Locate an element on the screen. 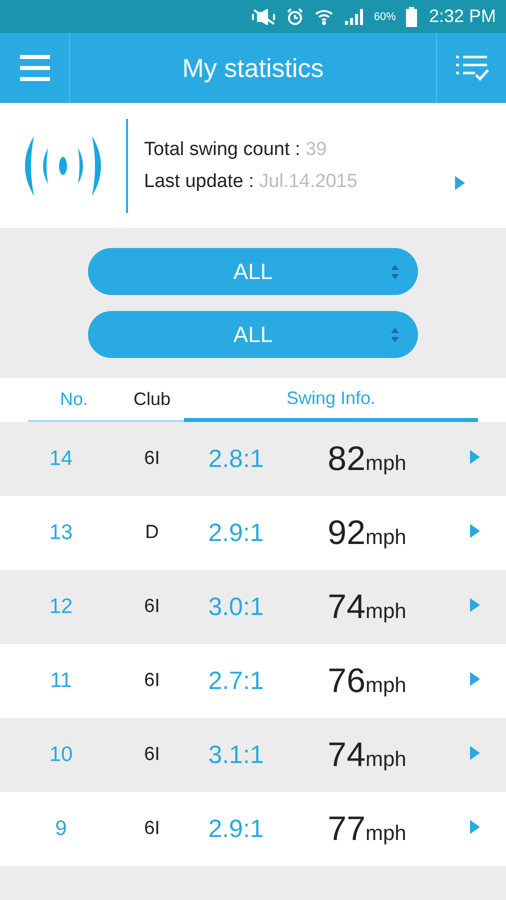 Image resolution: width=506 pixels, height=900 pixels. alarm-icon is located at coordinates (295, 17).